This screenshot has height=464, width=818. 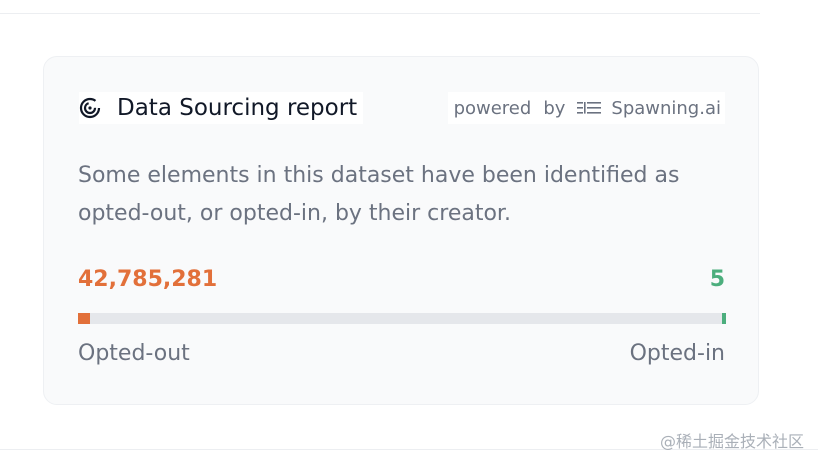 What do you see at coordinates (402, 318) in the screenshot?
I see `opt-ratio-bar` at bounding box center [402, 318].